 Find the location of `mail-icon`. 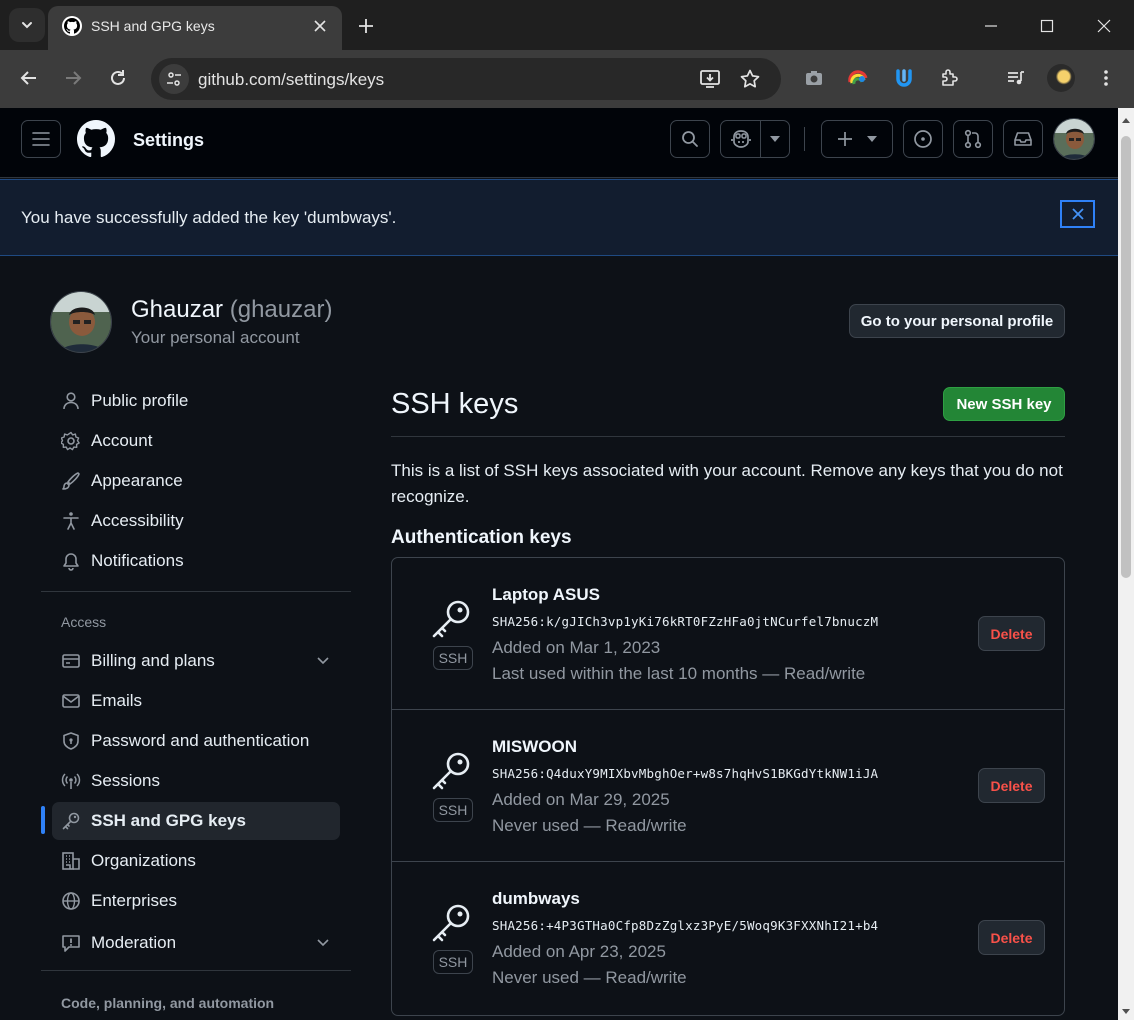

mail-icon is located at coordinates (71, 701).